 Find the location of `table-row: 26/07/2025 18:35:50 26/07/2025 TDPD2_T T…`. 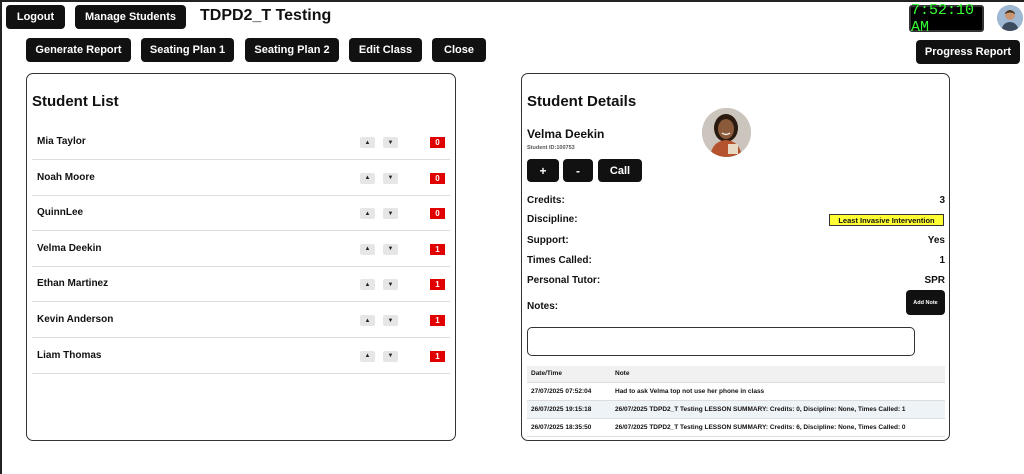

table-row: 26/07/2025 18:35:50 26/07/2025 TDPD2_T T… is located at coordinates (736, 427).